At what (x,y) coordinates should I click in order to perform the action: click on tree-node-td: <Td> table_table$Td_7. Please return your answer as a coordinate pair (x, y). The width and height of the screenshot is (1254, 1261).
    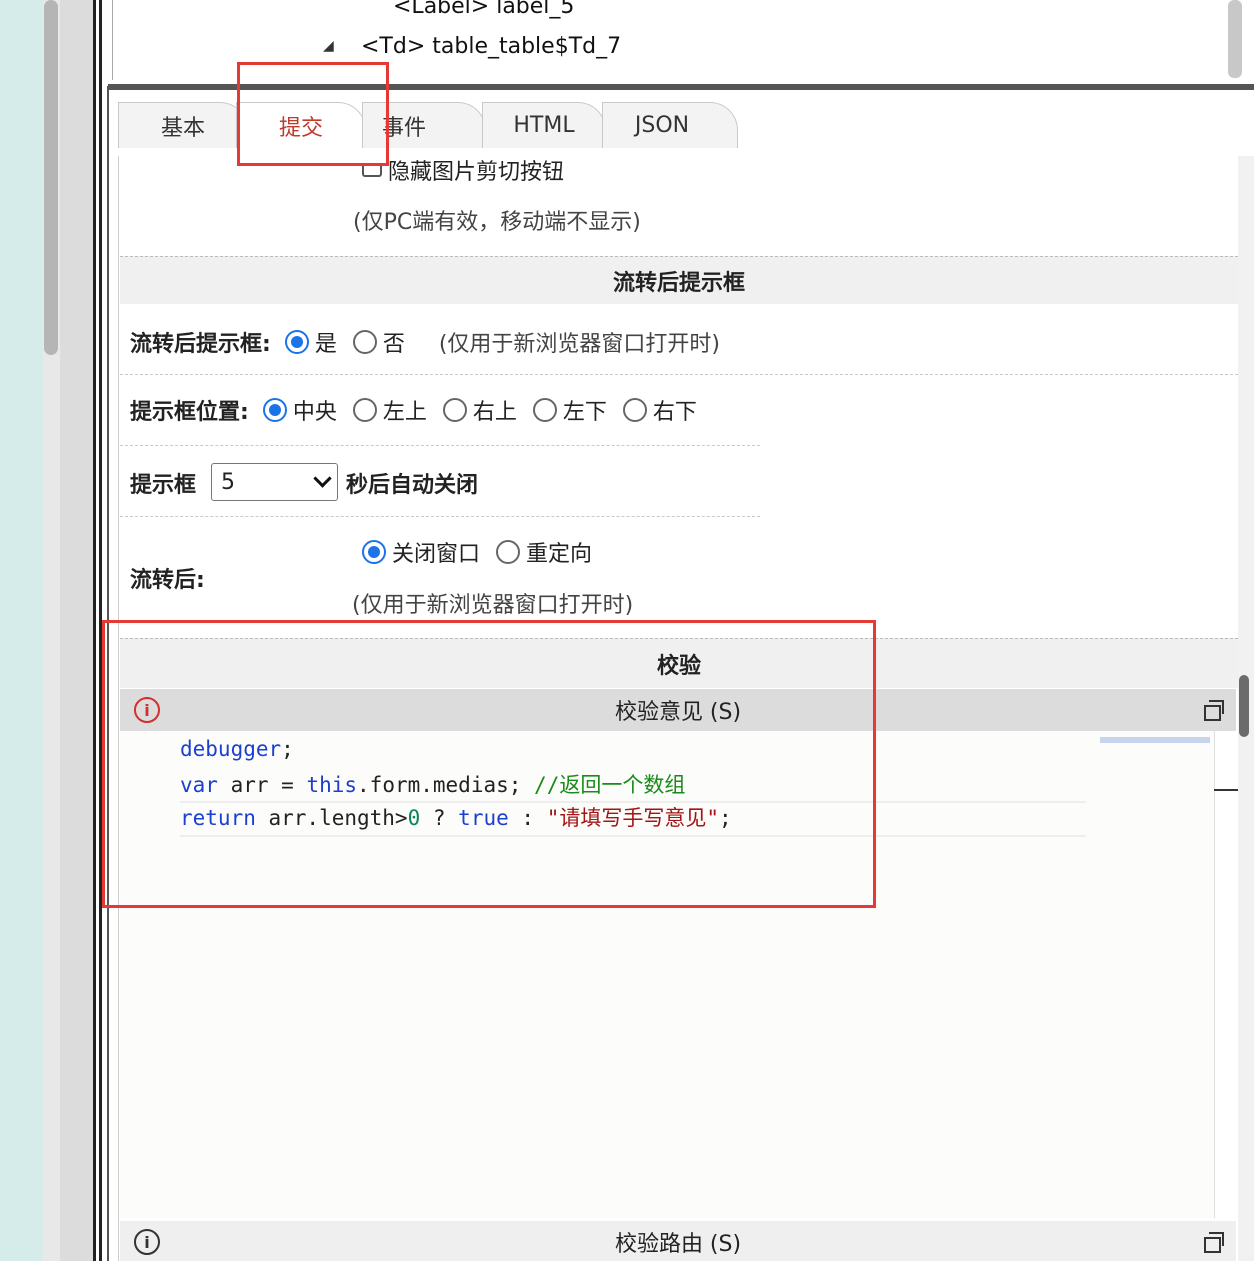
    Looking at the image, I should click on (491, 46).